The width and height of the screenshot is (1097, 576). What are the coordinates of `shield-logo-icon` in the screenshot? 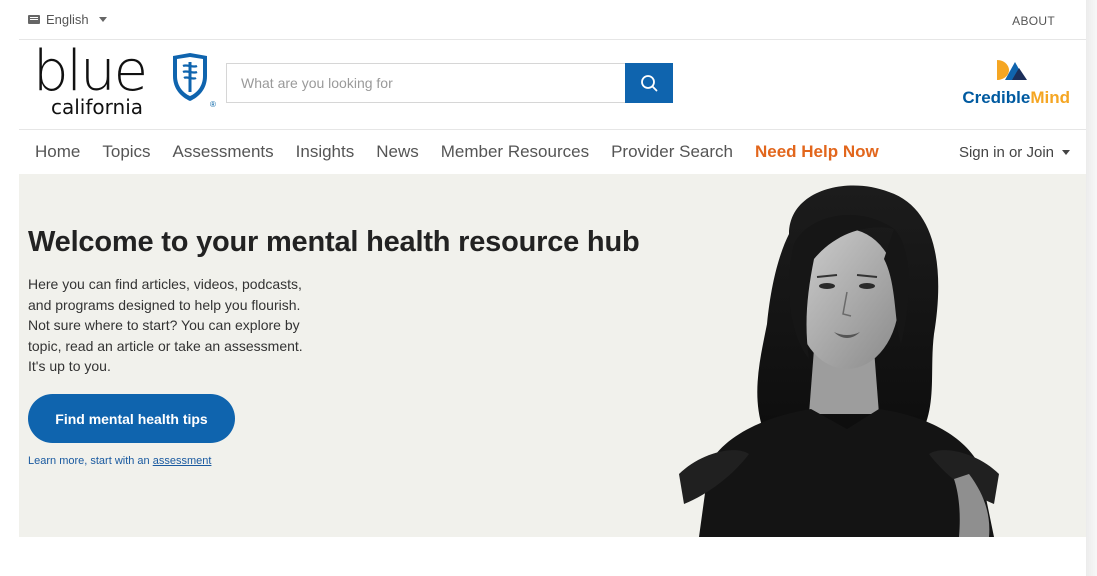 It's located at (190, 77).